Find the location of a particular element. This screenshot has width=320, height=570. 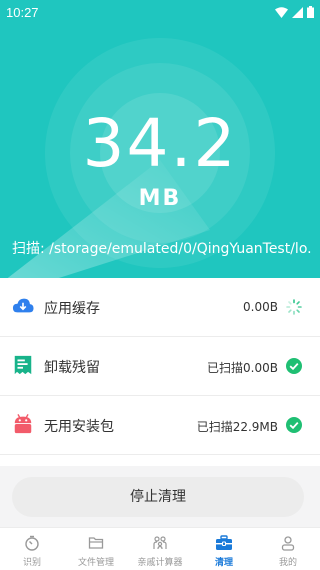

tab-relative-calculator: 亲戚计算器 is located at coordinates (160, 549).